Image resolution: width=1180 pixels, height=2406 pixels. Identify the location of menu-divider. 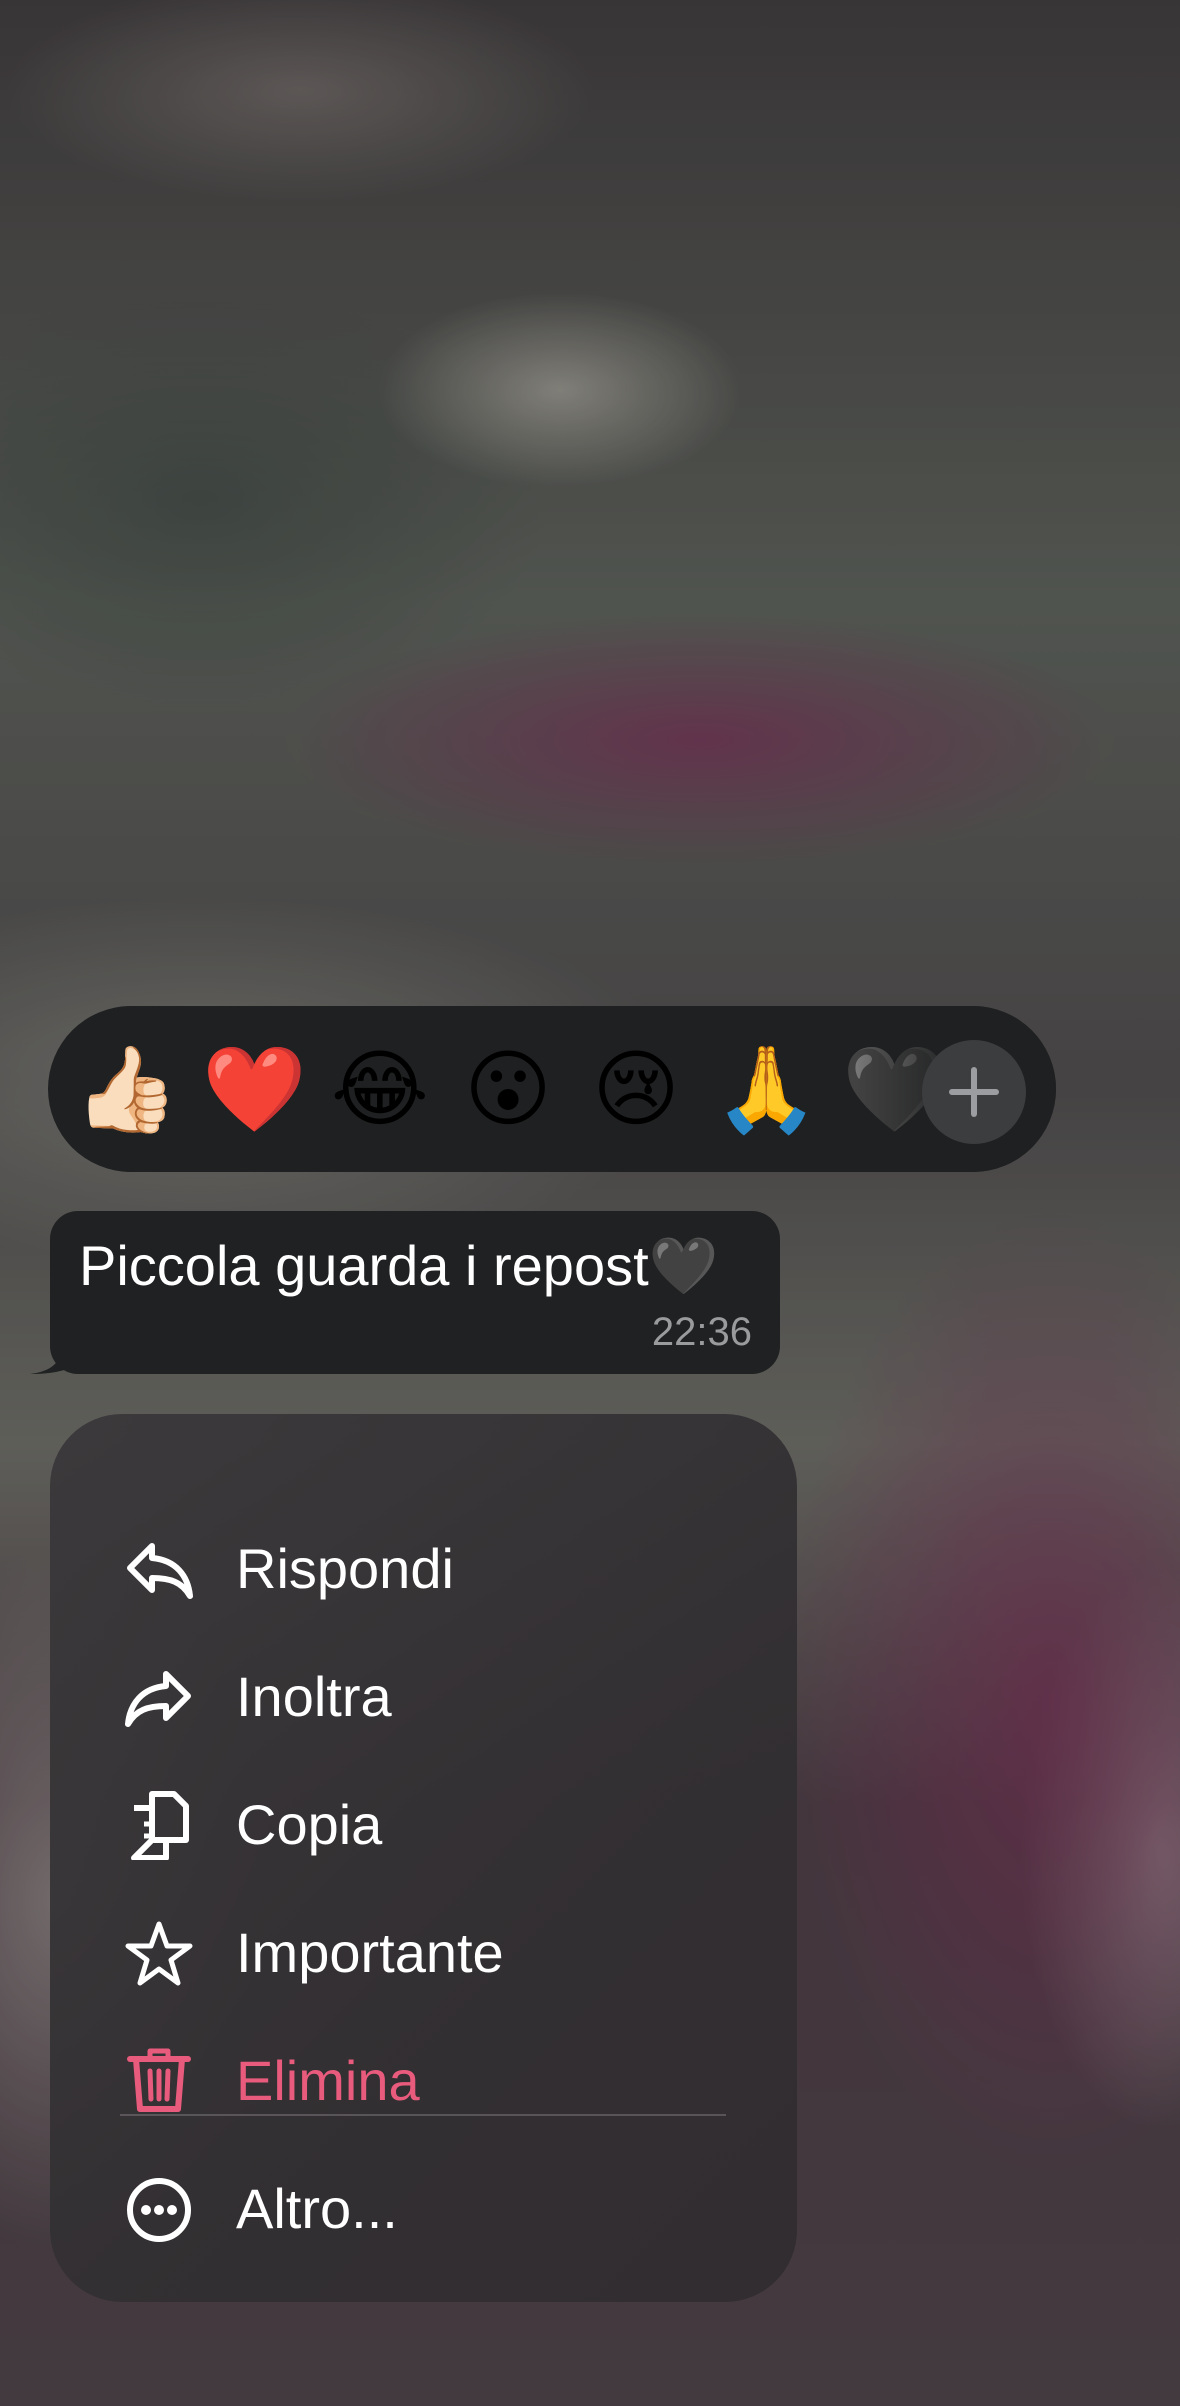
(423, 2115).